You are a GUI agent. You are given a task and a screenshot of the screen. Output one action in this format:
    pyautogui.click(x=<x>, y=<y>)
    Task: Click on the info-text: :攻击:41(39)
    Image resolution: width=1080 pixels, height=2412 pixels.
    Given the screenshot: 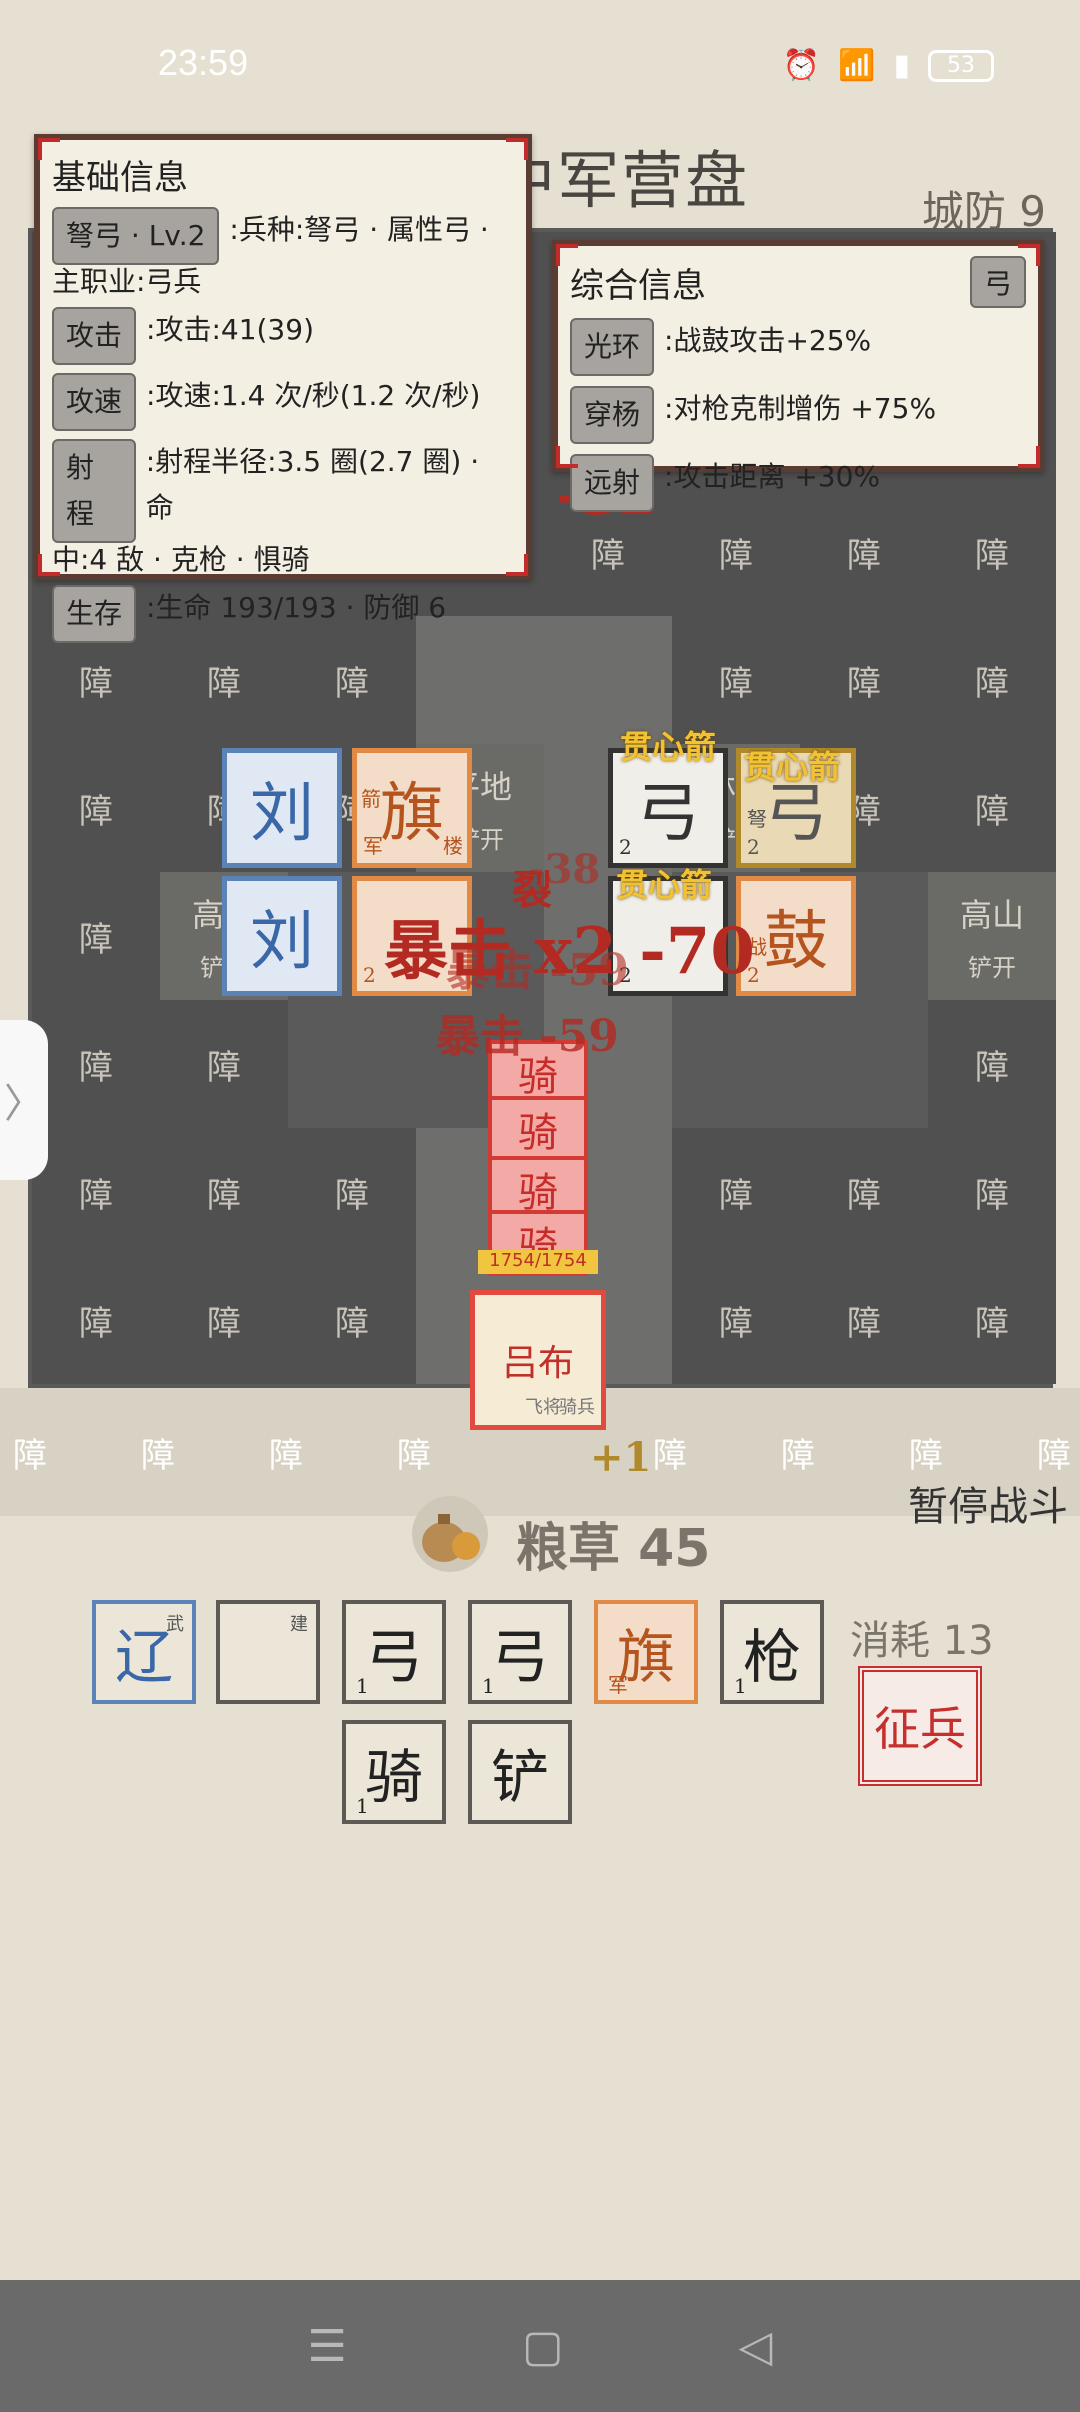 What is the action you would take?
    pyautogui.click(x=230, y=329)
    